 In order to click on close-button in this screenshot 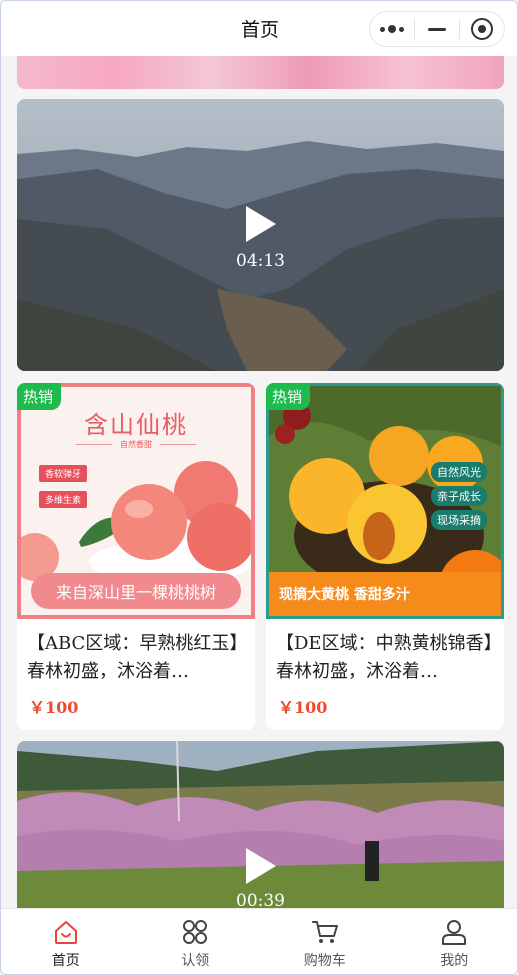, I will do `click(482, 29)`.